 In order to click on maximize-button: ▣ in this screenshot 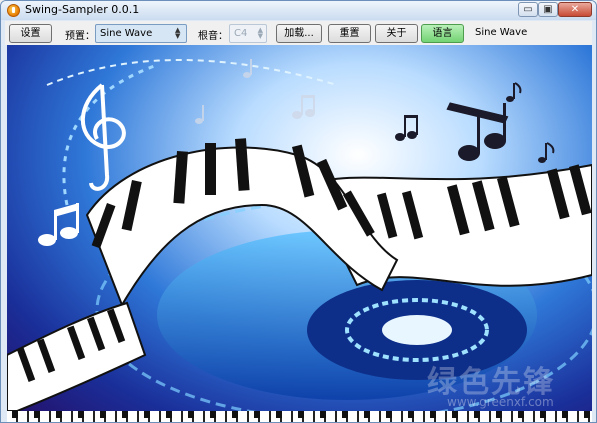, I will do `click(548, 9)`.